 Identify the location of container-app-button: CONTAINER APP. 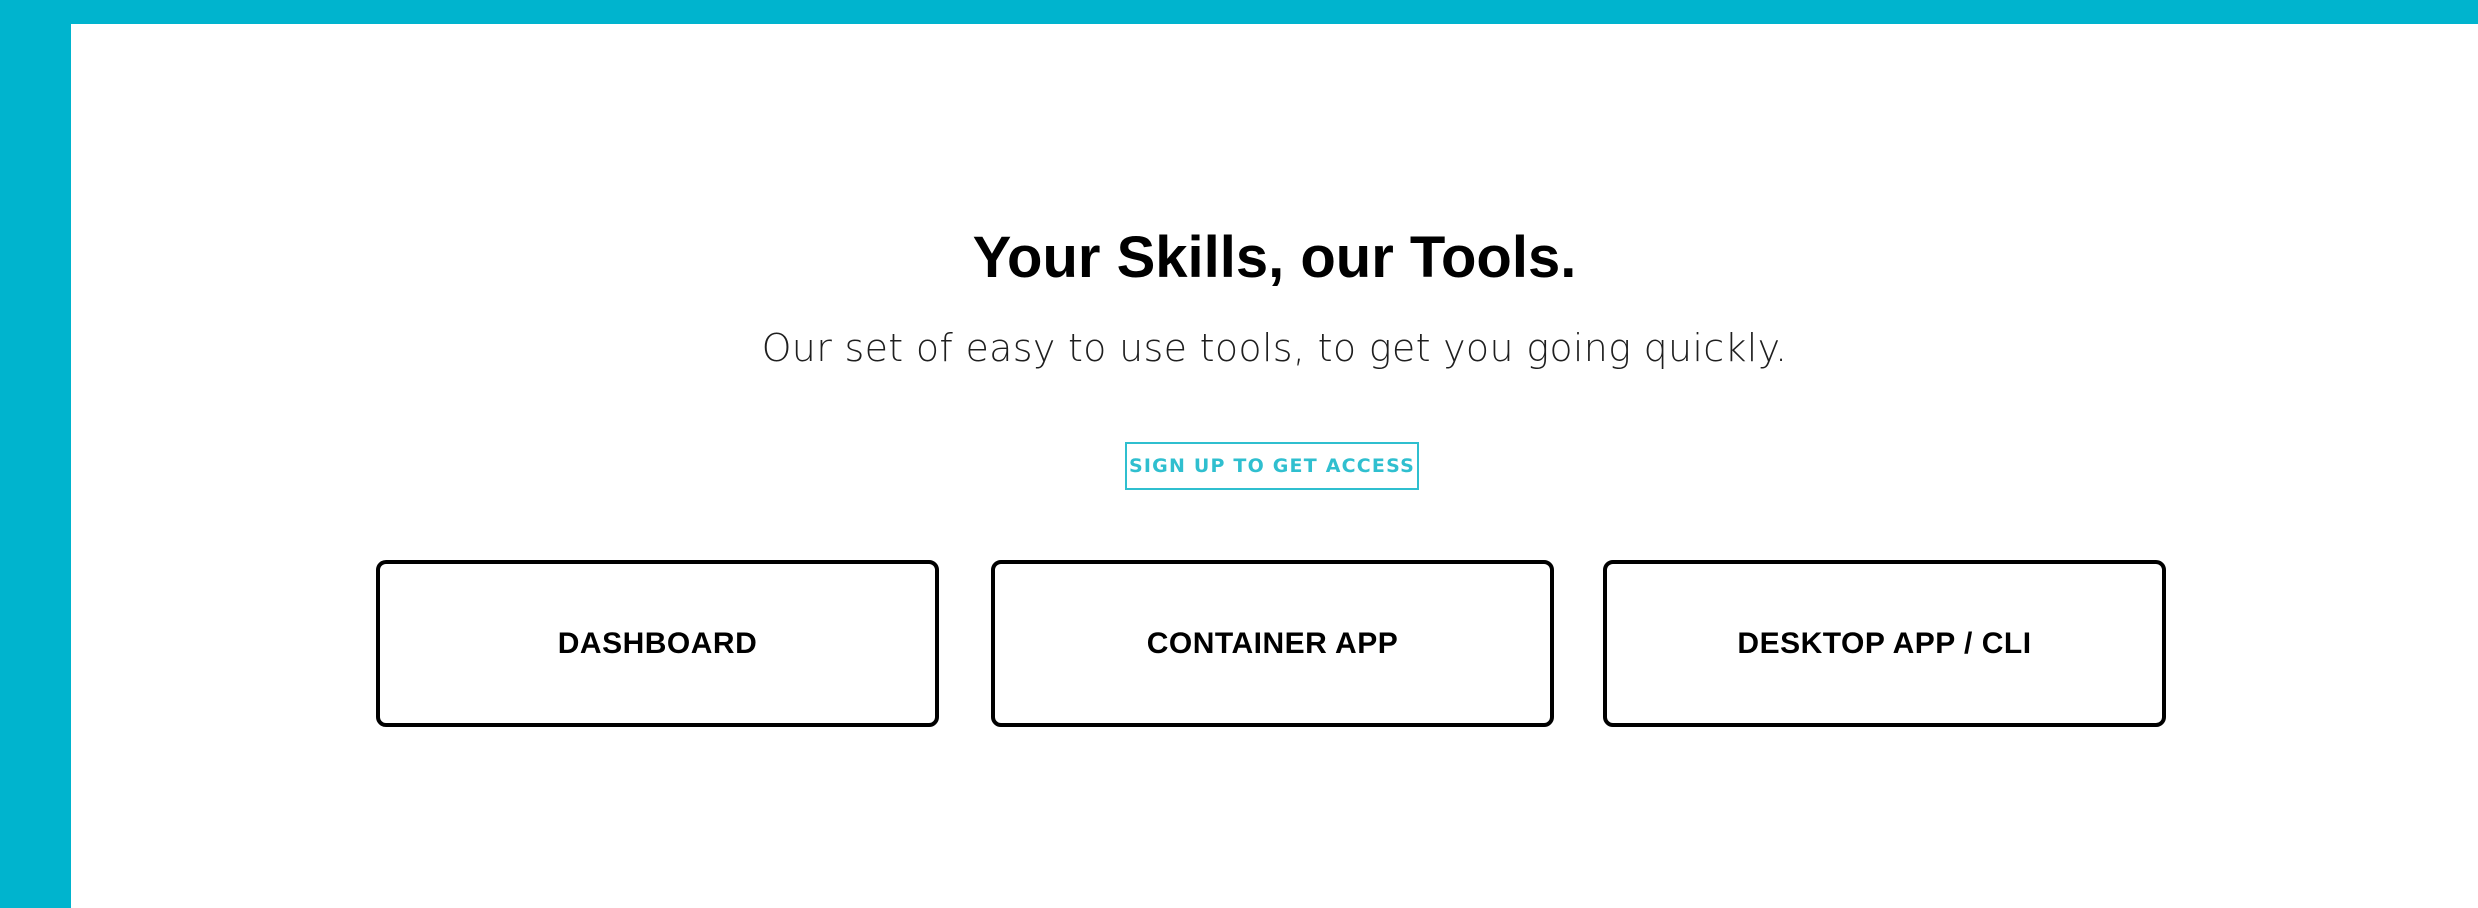
(1272, 643).